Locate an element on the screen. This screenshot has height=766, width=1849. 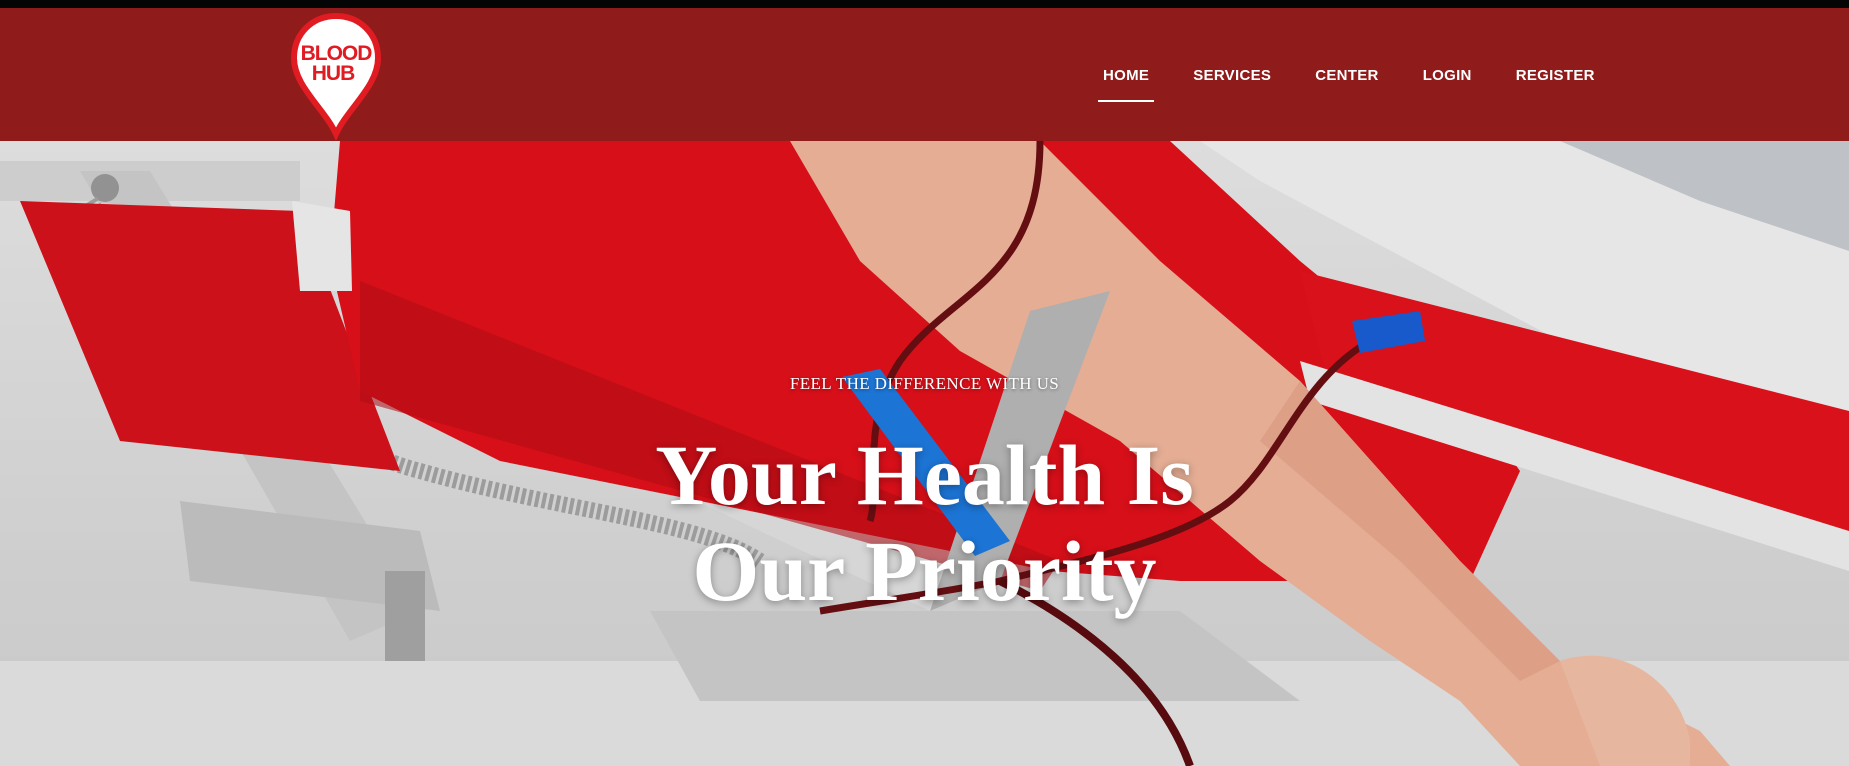
nav-register: REGISTER is located at coordinates (1555, 76).